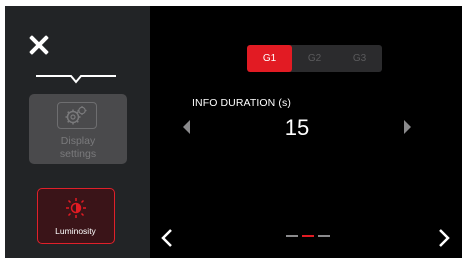 This screenshot has width=468, height=262. I want to click on page-dot-active, so click(308, 236).